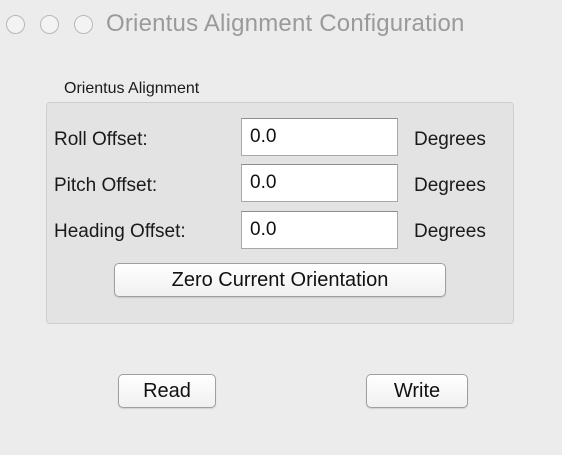  Describe the element at coordinates (167, 391) in the screenshot. I see `read-button: Read` at that location.